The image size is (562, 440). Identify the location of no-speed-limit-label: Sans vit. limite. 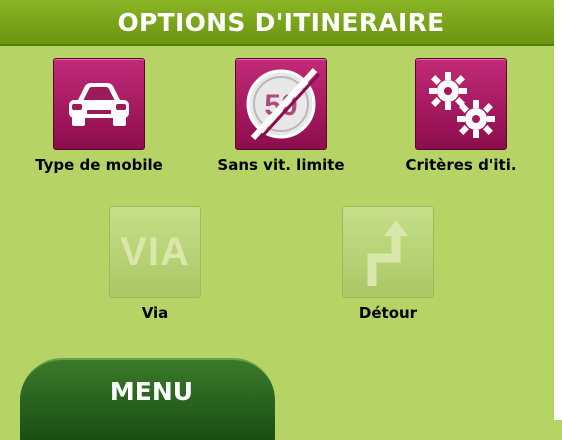
(281, 165).